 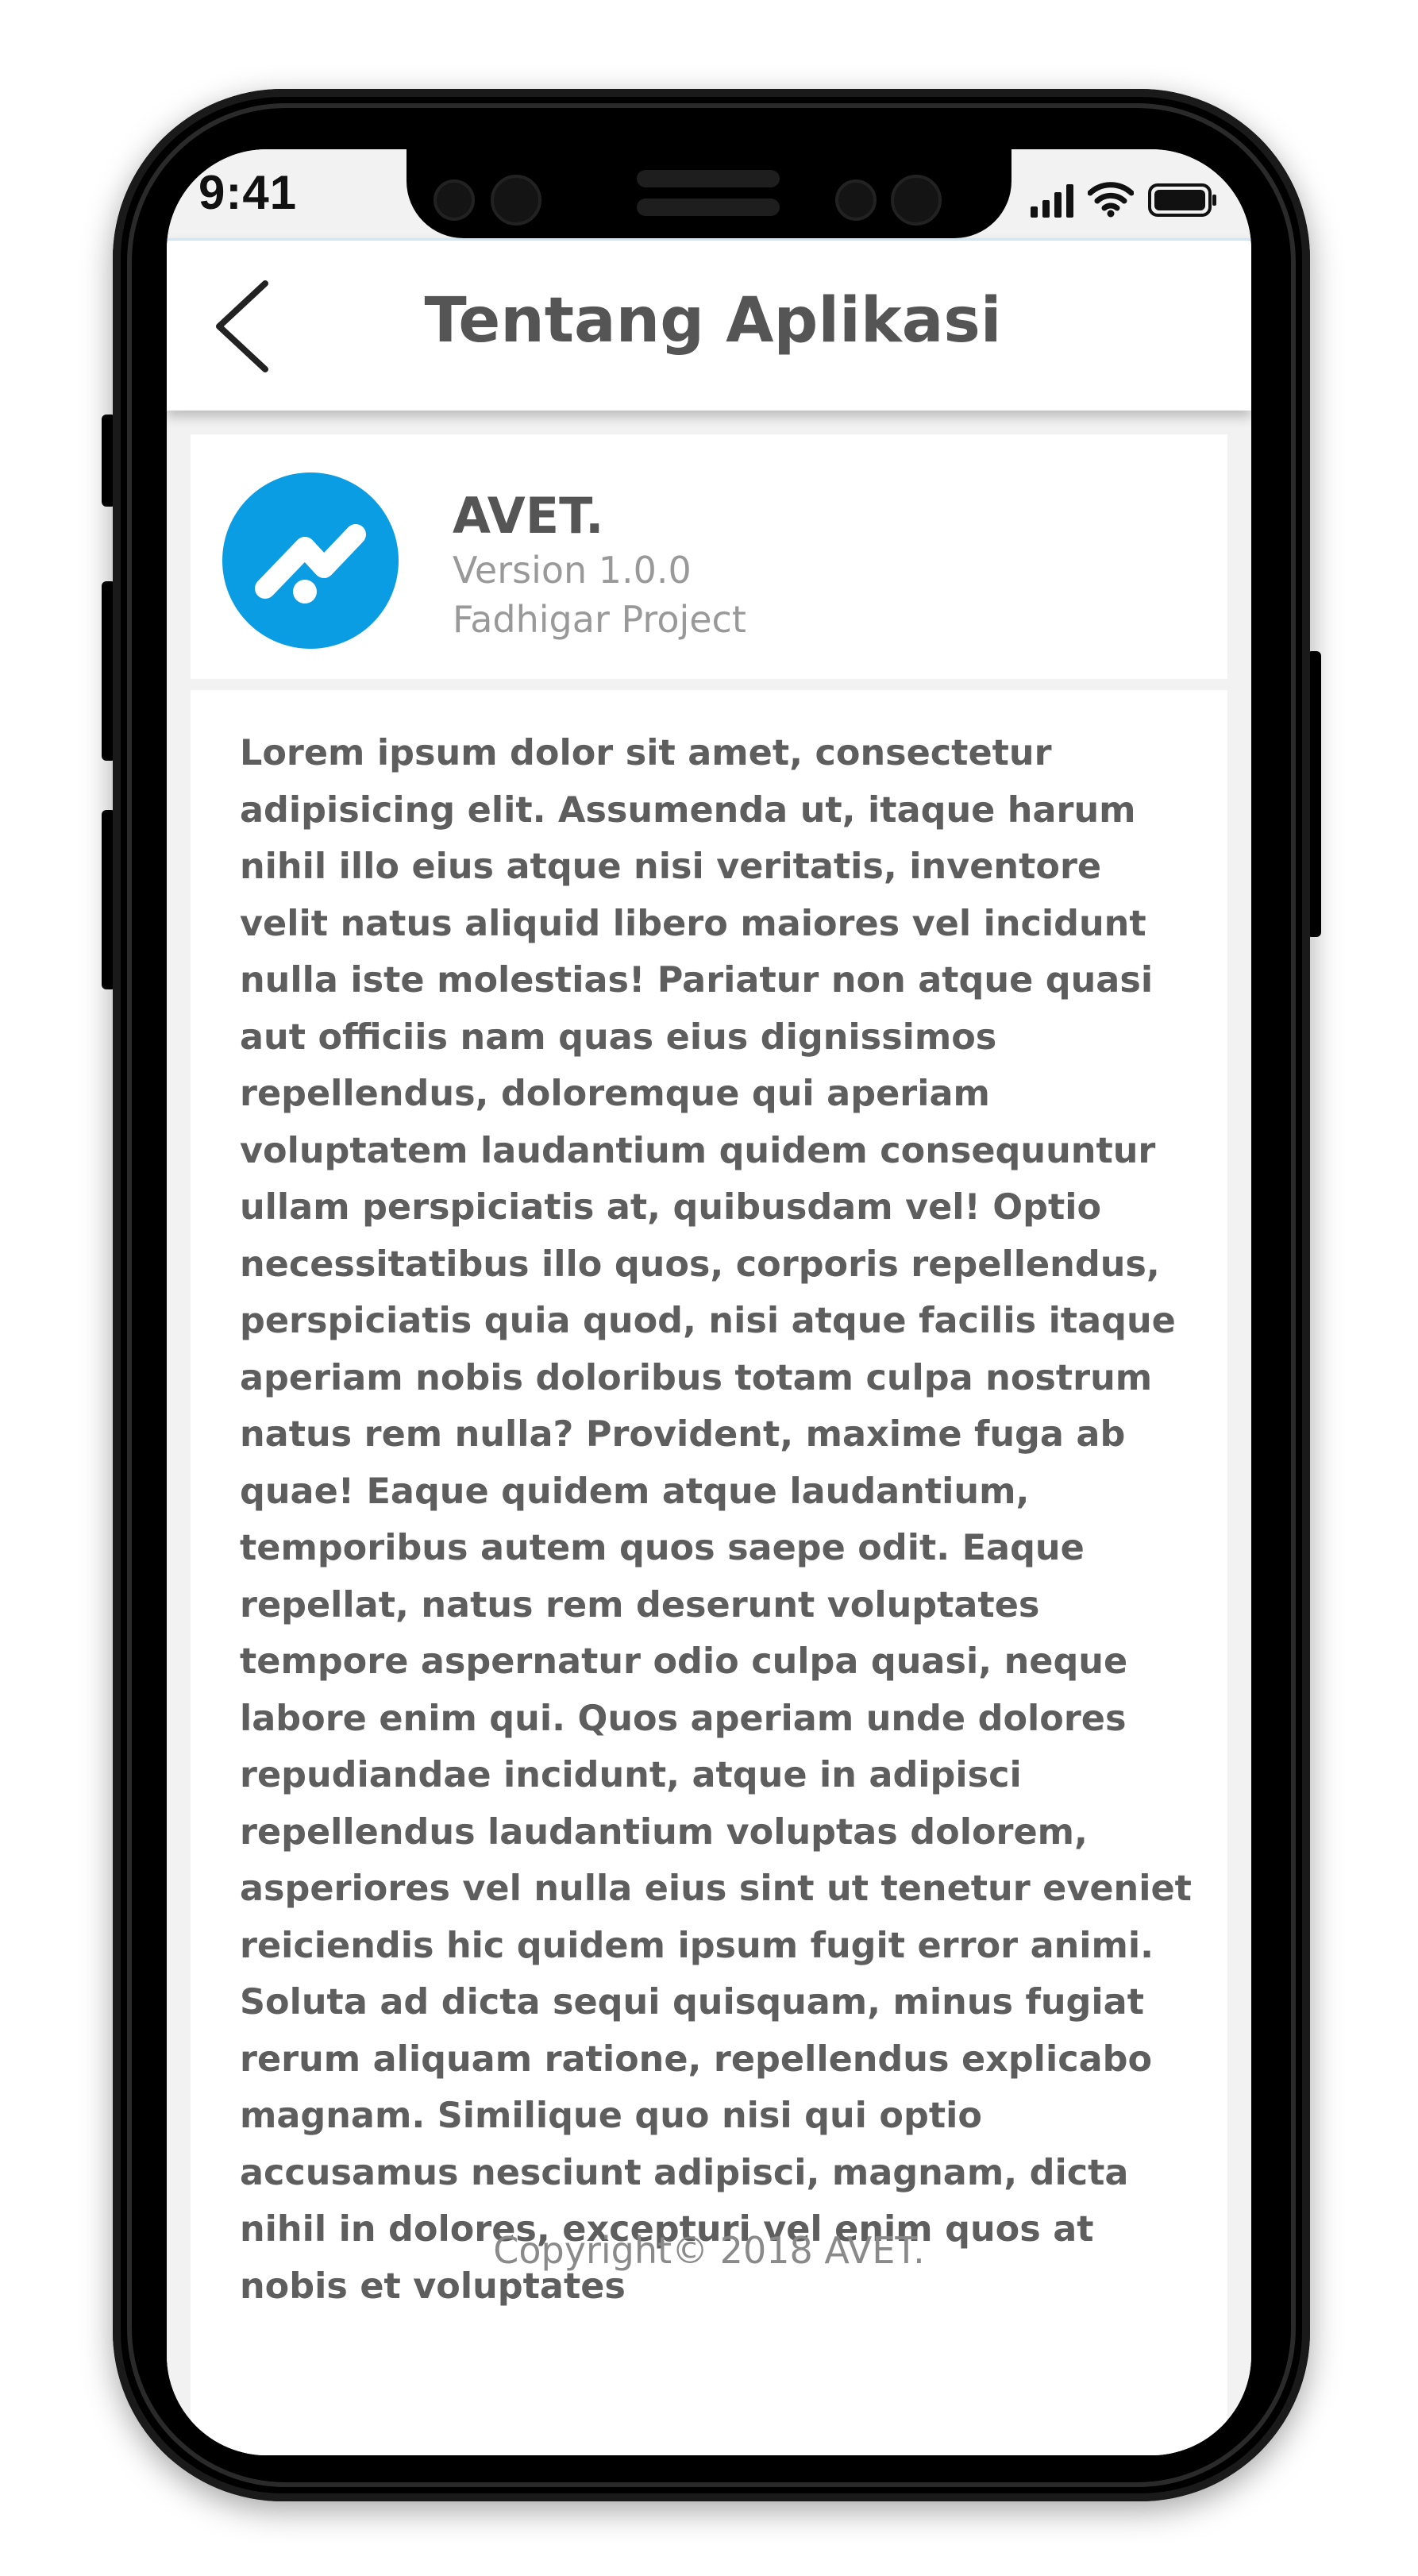 What do you see at coordinates (248, 192) in the screenshot?
I see `status-time: 9:41` at bounding box center [248, 192].